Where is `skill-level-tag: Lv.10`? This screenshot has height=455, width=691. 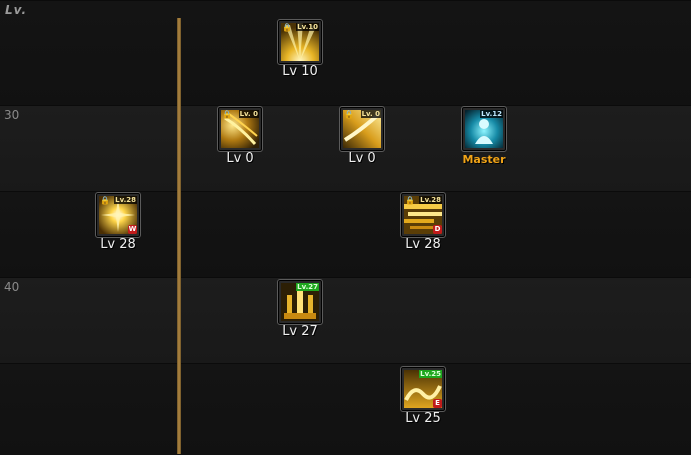 skill-level-tag: Lv.10 is located at coordinates (307, 27).